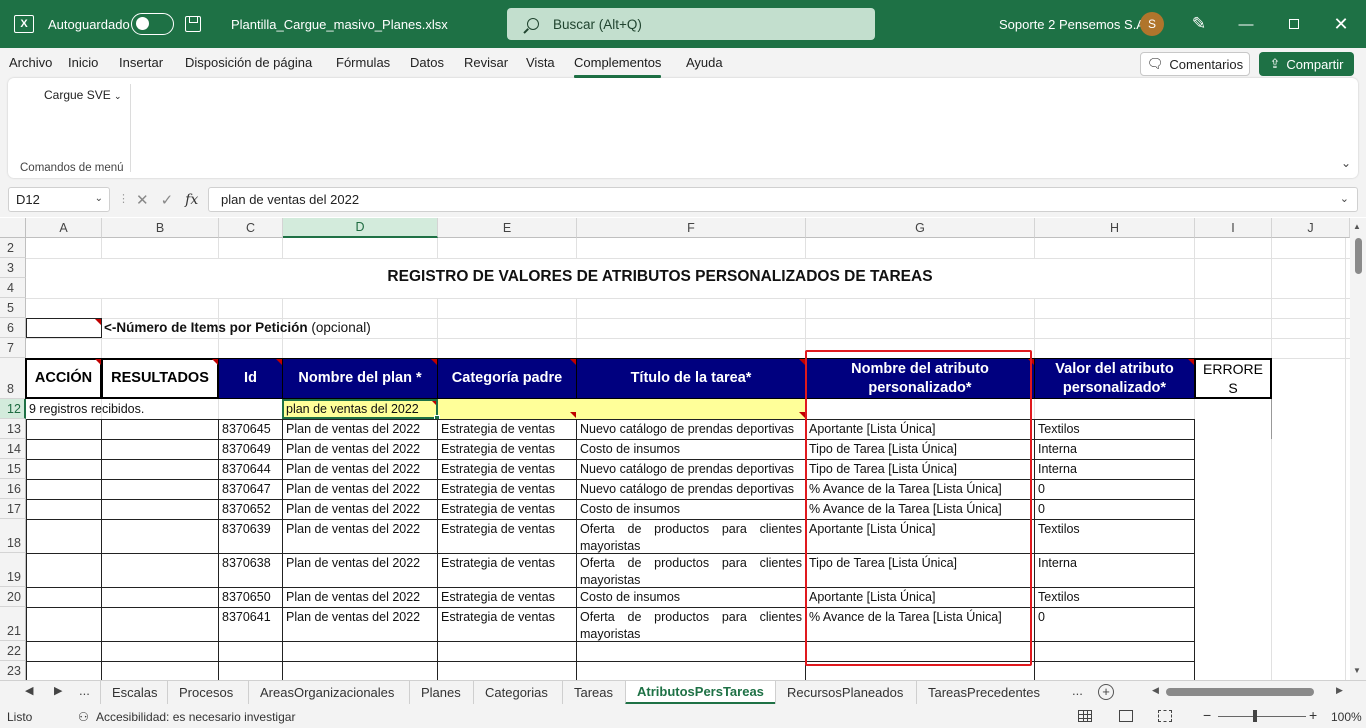 The image size is (1366, 728). I want to click on header-resultados: RESULTADOS, so click(160, 378).